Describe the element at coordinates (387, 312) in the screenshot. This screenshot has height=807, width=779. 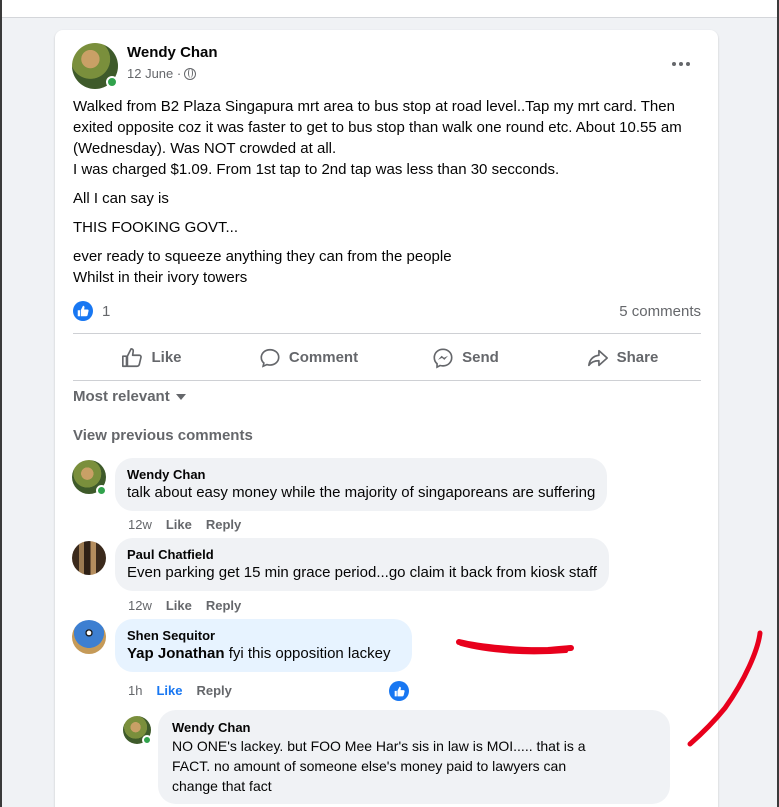
I see `reactions-bar: 1 5 comments` at that location.